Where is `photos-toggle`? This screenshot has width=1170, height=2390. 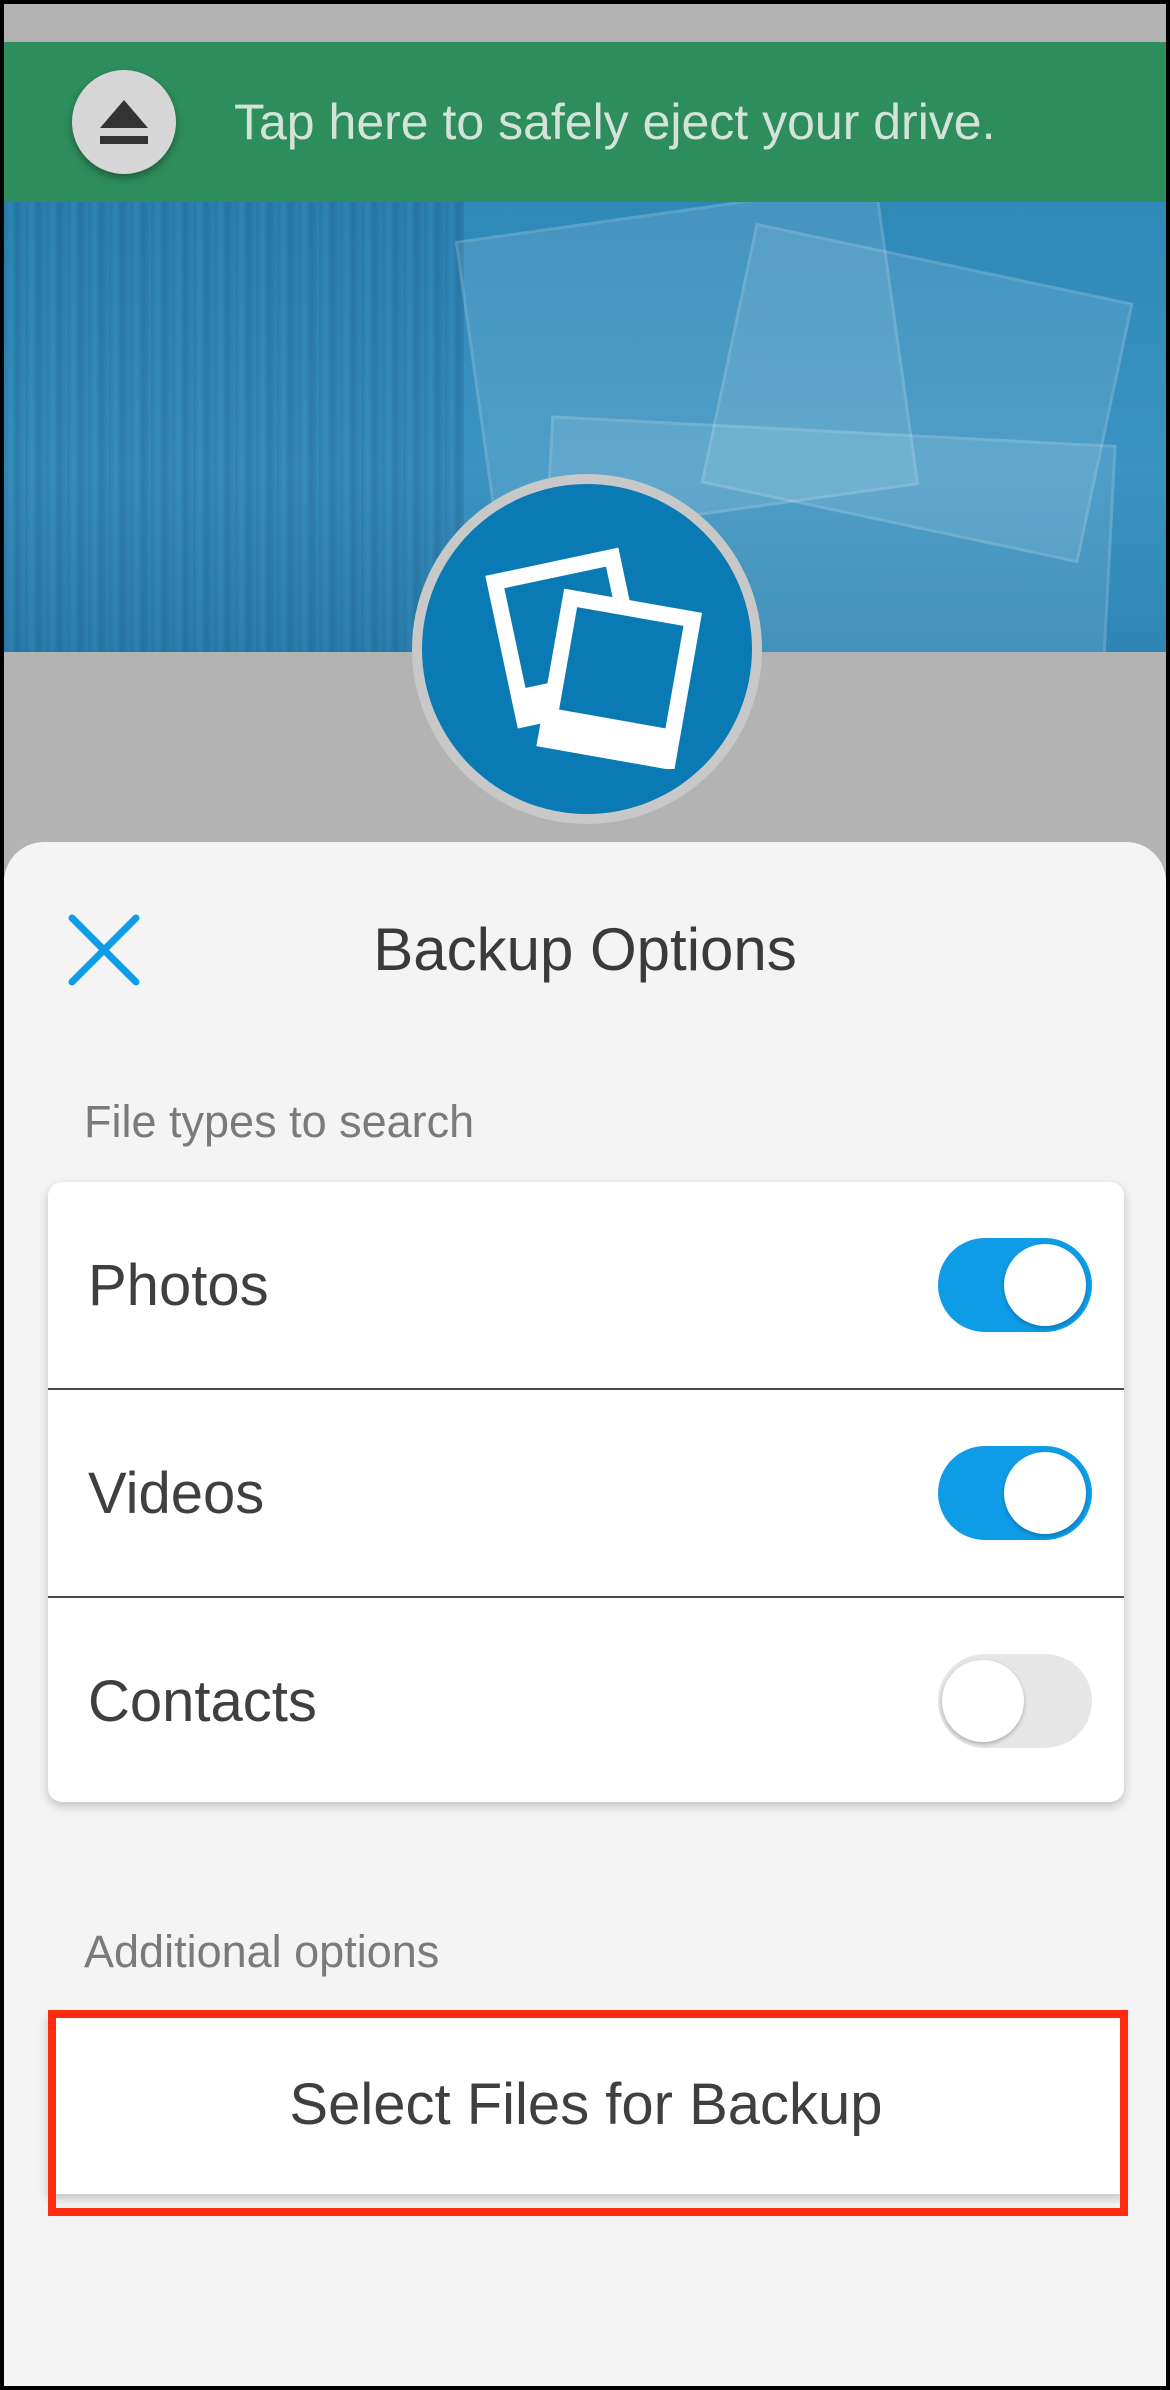
photos-toggle is located at coordinates (1015, 1285).